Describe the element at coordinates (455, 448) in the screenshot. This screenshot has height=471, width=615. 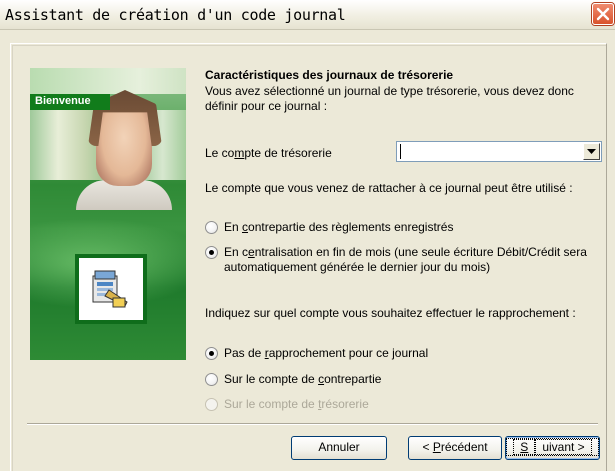
I see `previous-button: < Précédent` at that location.